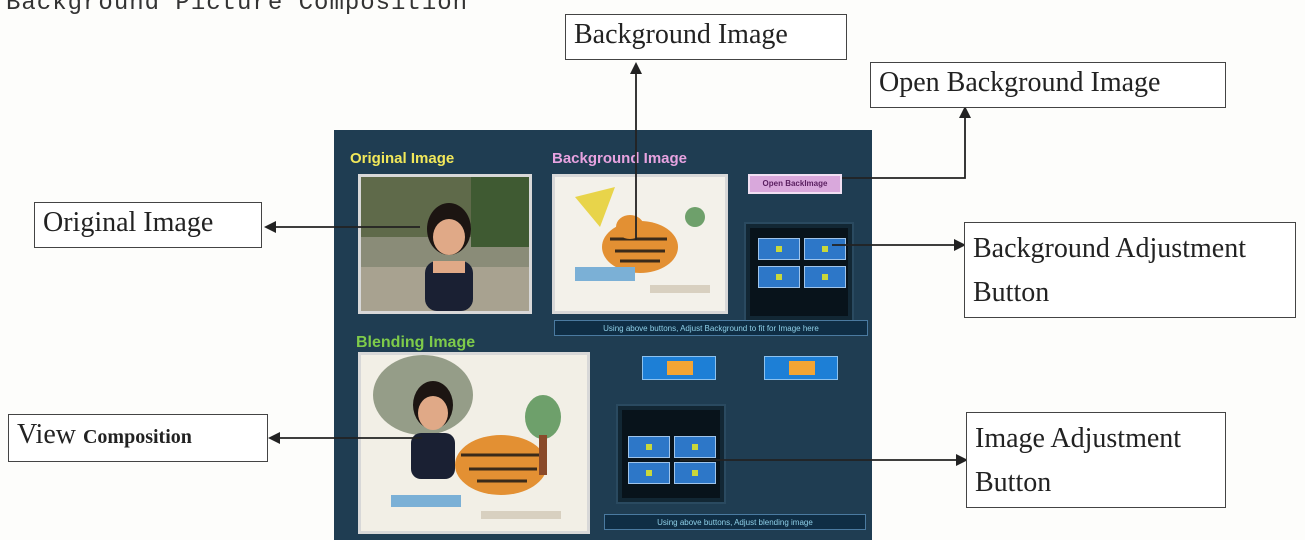 This screenshot has width=1305, height=540. I want to click on right-arrow-icon, so click(802, 368).